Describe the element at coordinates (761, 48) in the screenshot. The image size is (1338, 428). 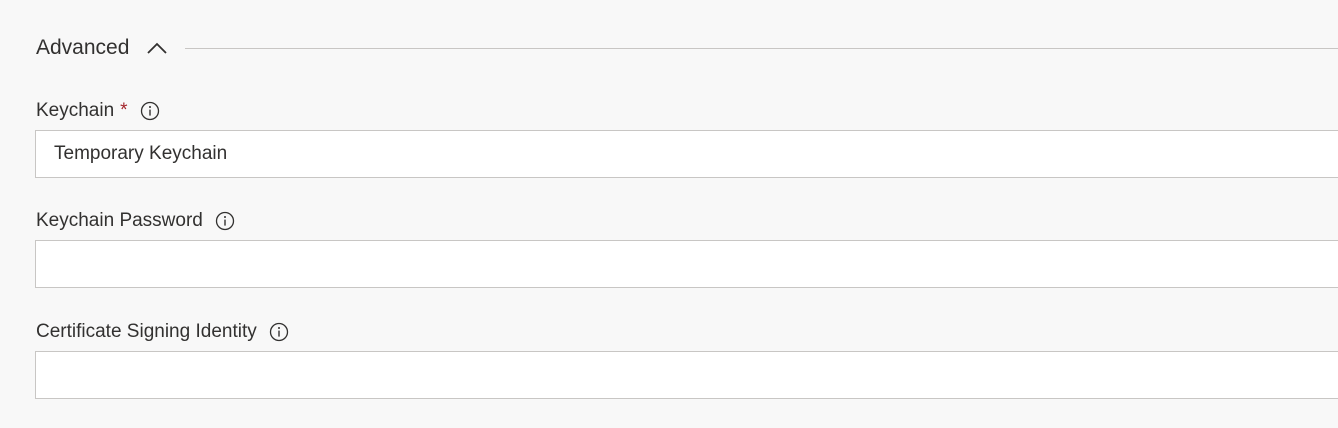
I see `section-divider` at that location.